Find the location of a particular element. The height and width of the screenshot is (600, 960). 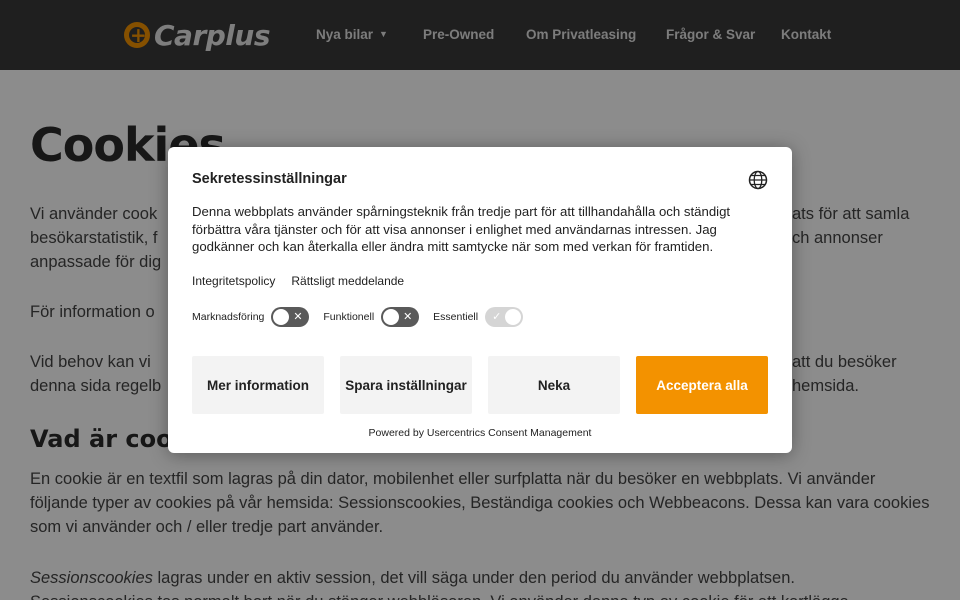

functional-toggle-label: Funktionell is located at coordinates (349, 317).